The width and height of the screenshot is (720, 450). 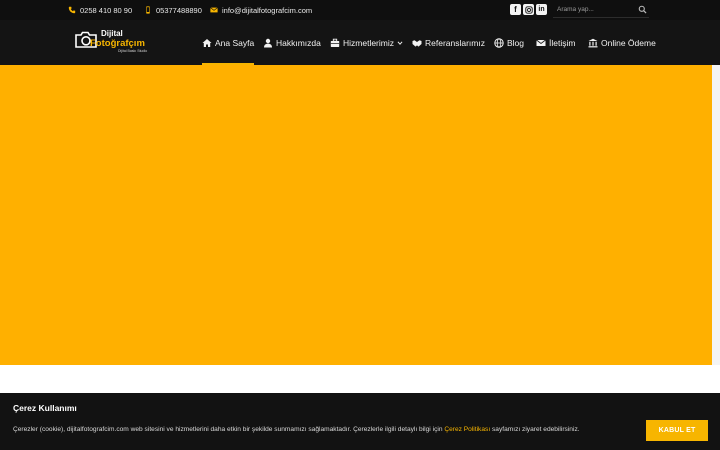 I want to click on mobile-phone-icon, so click(x=148, y=10).